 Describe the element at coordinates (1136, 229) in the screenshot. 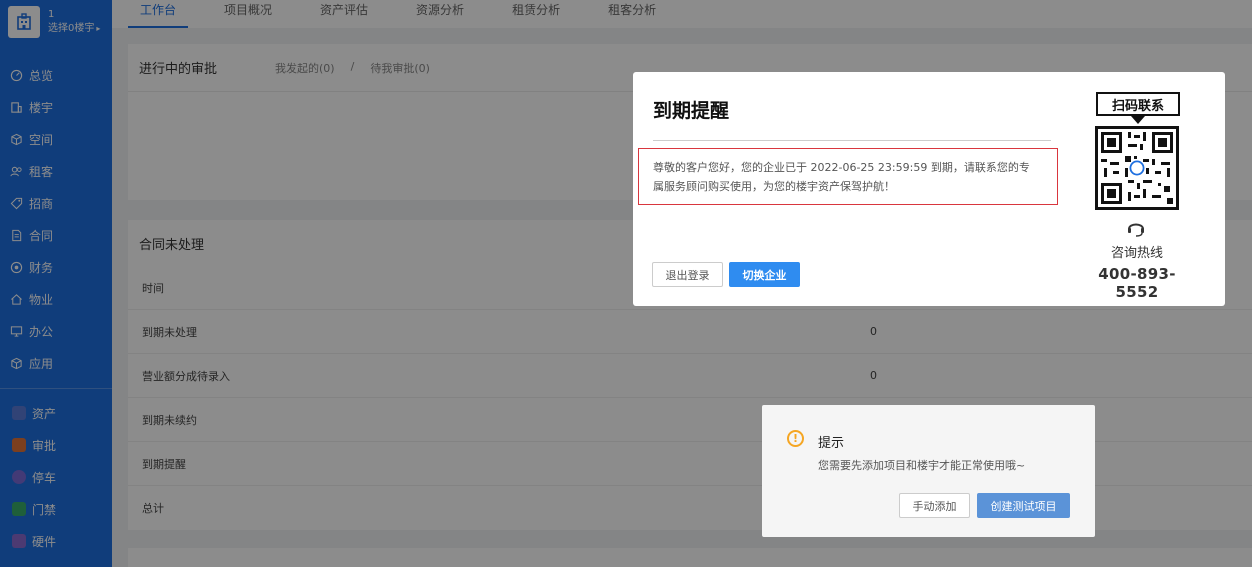

I see `headset-icon` at that location.